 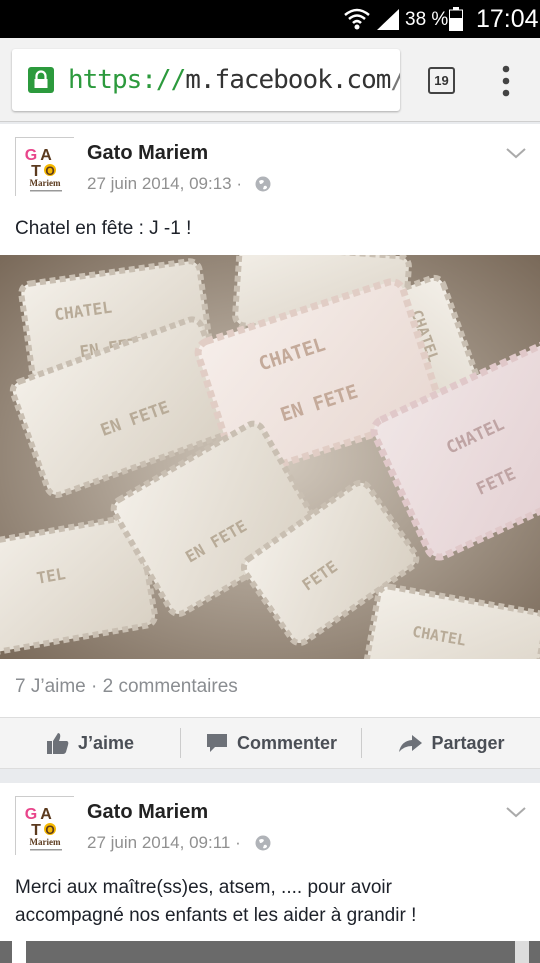 I want to click on battery-percent: 38 %, so click(x=427, y=19).